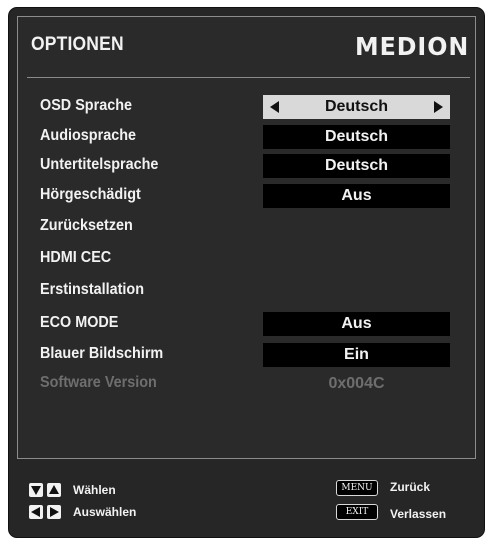 This screenshot has height=545, width=493. I want to click on down-arrow-key-icon, so click(36, 490).